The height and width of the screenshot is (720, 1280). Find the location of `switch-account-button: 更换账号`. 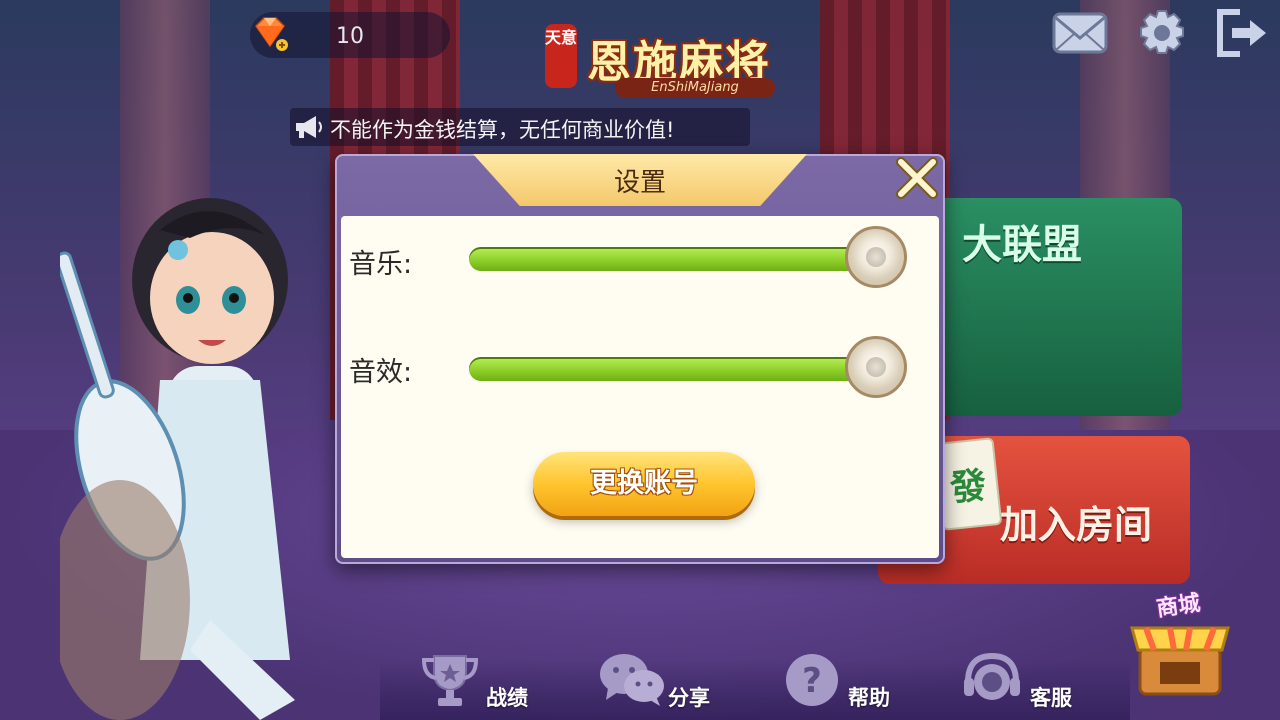

switch-account-button: 更换账号 is located at coordinates (644, 484).